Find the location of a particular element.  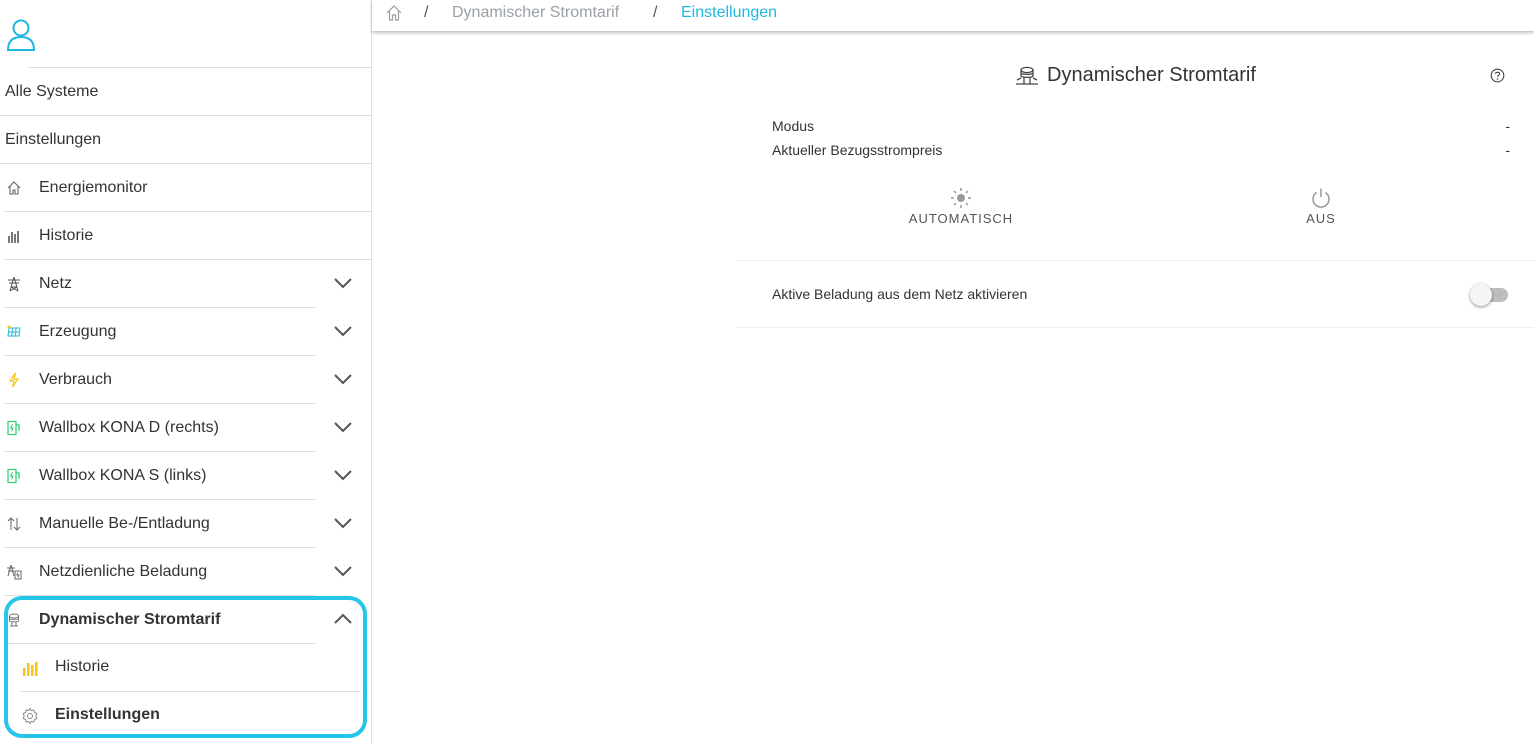

mode-automatic-button: AUTOMATISCH is located at coordinates (961, 206).